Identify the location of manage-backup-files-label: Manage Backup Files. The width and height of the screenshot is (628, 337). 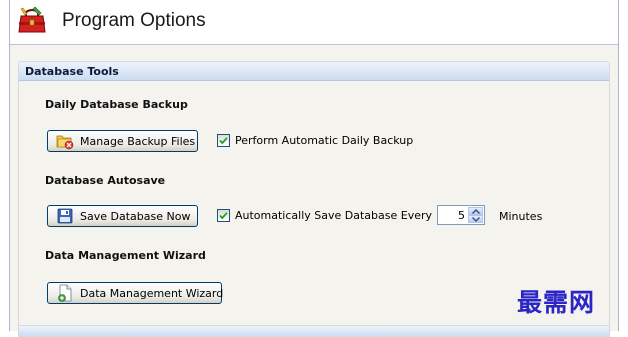
(138, 141).